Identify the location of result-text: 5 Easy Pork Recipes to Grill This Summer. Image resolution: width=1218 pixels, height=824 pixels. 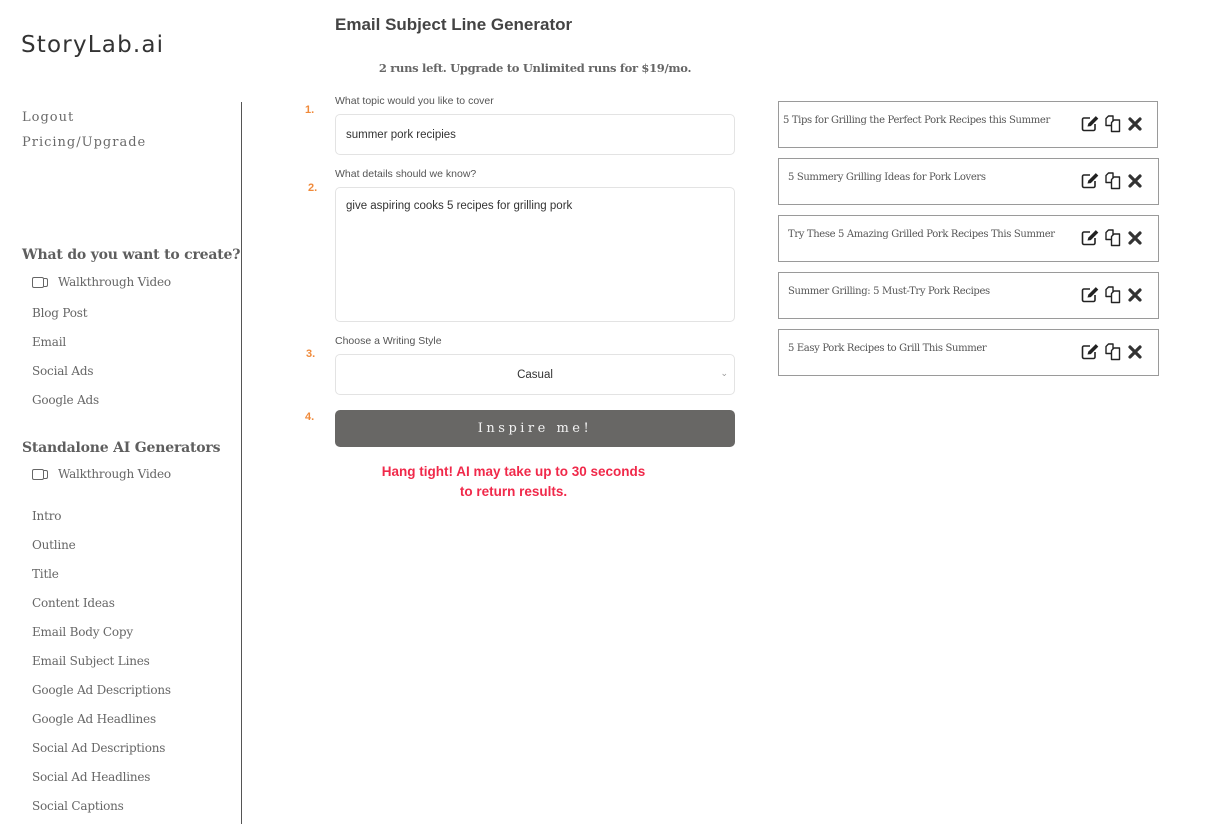
(887, 348).